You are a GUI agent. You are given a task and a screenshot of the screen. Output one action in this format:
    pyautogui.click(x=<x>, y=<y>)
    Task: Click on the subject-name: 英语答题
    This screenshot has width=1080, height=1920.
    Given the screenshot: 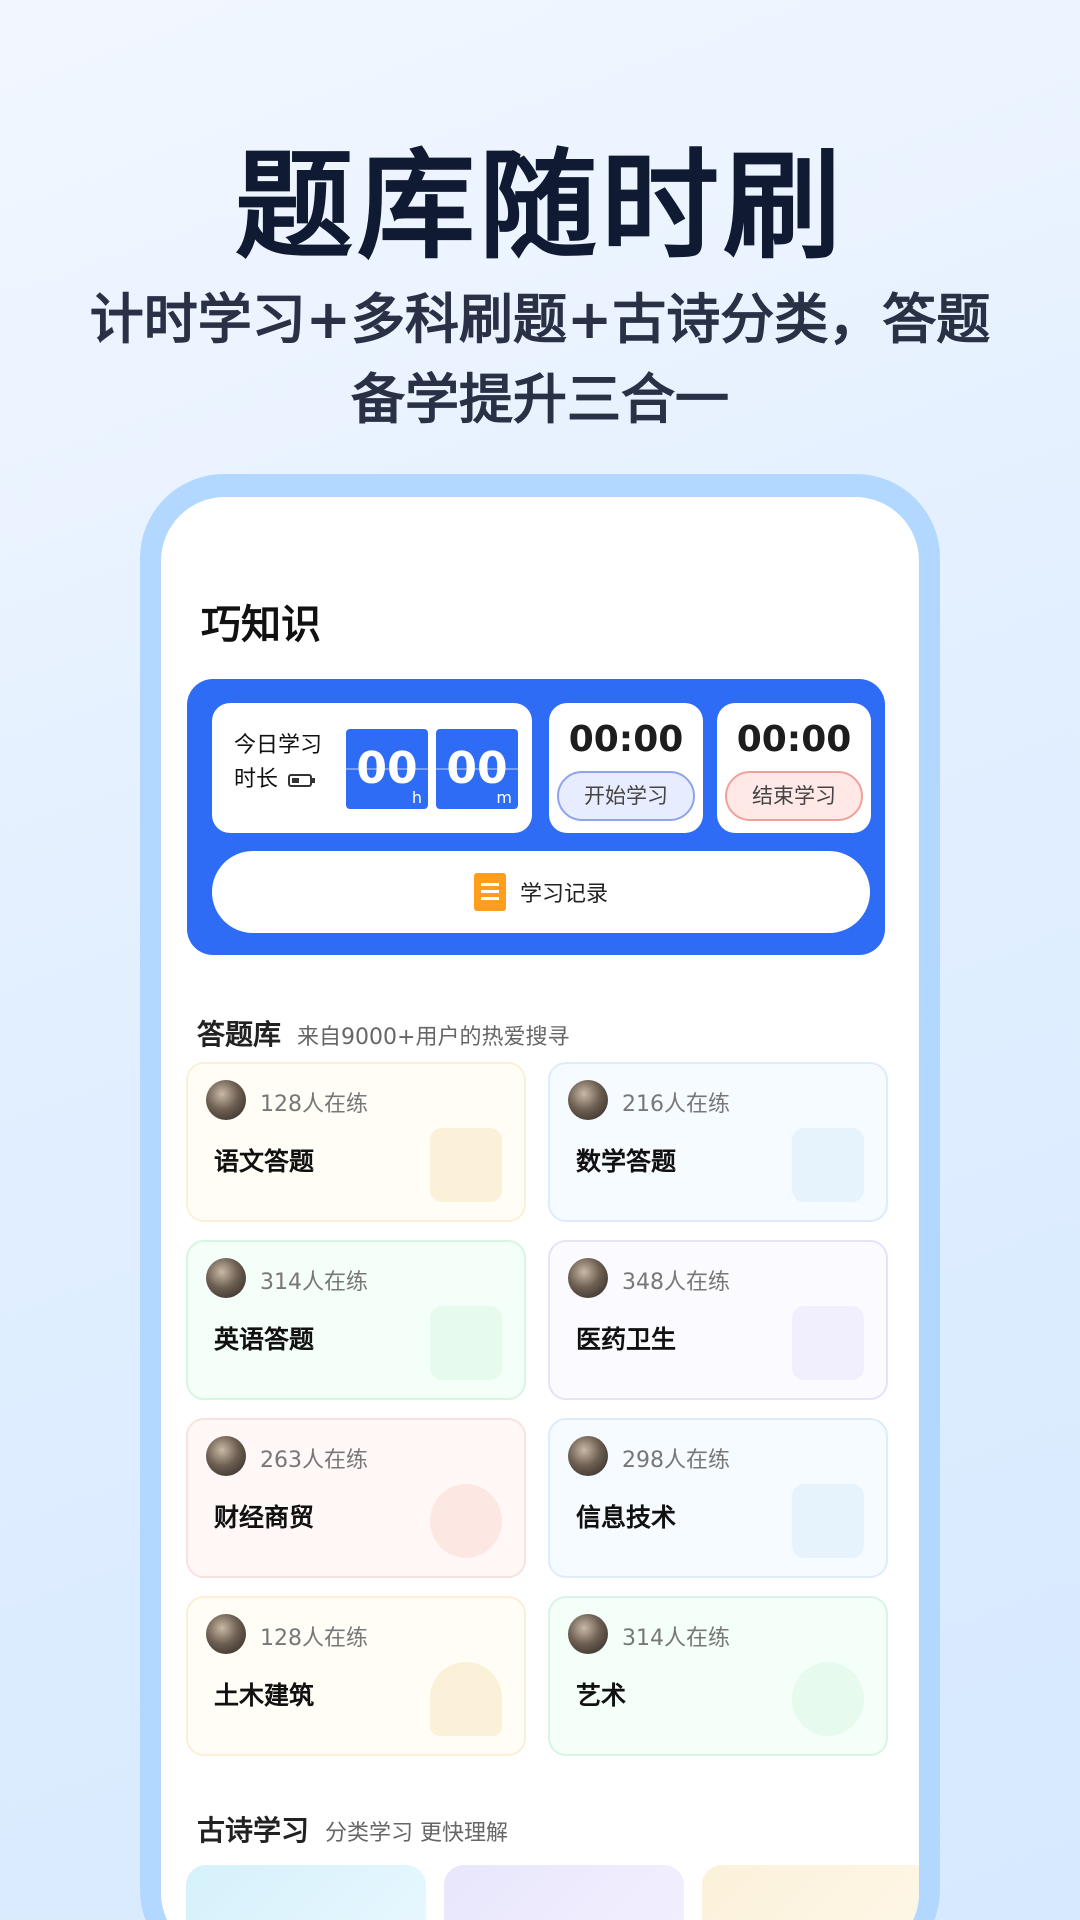 What is the action you would take?
    pyautogui.click(x=264, y=1339)
    